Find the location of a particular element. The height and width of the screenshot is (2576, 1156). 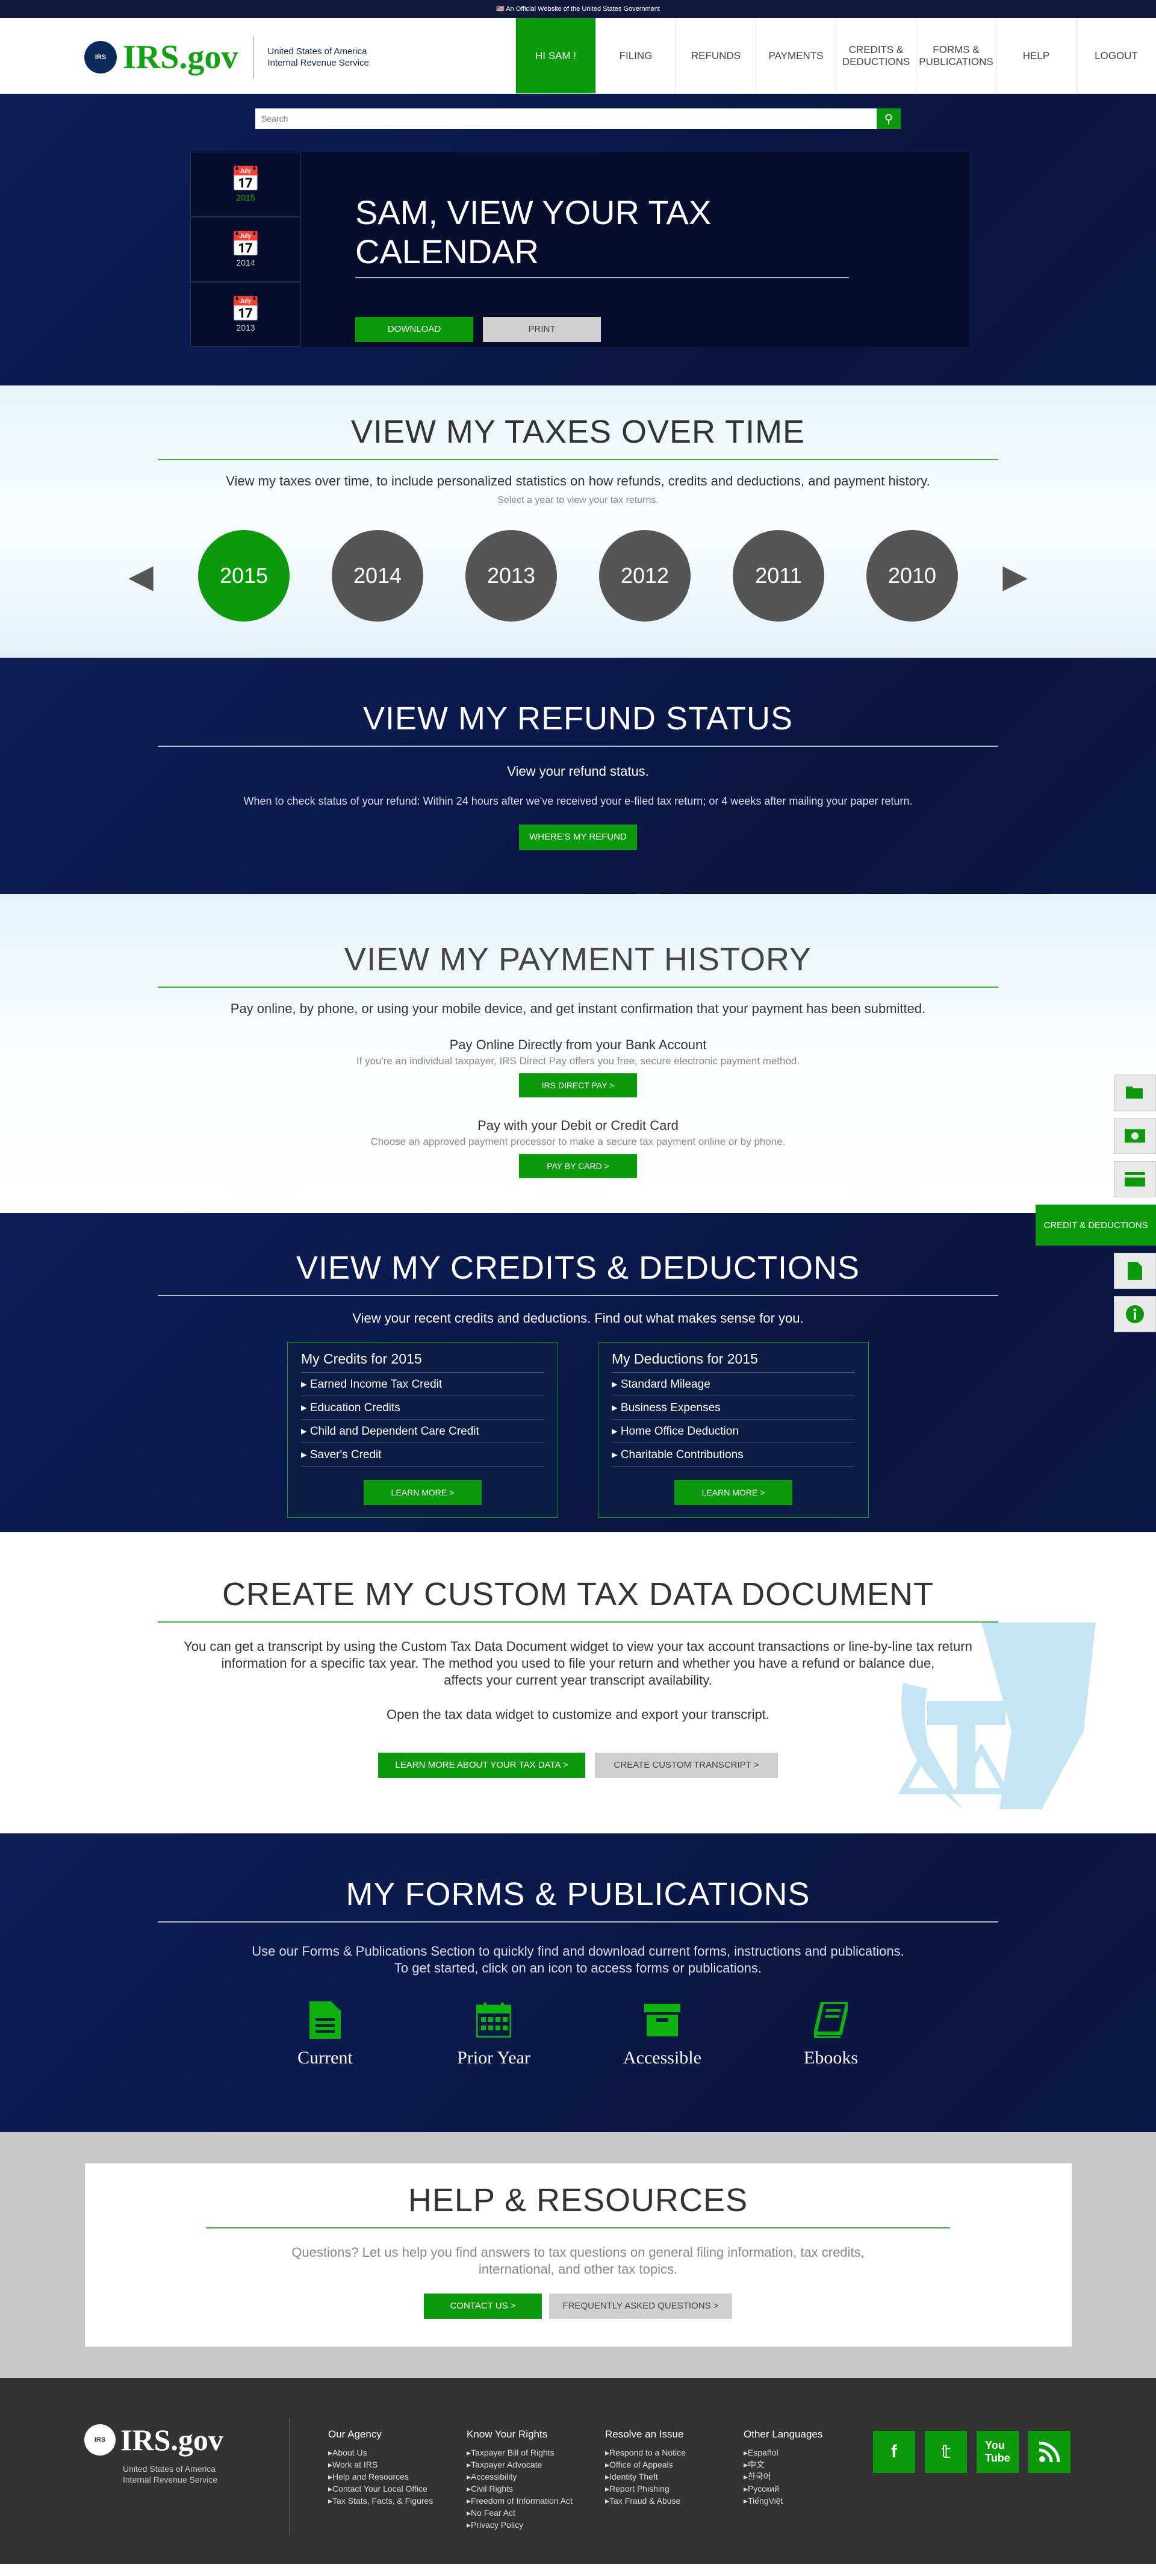

footer-link: Taxpayer Advocate is located at coordinates (520, 2465).